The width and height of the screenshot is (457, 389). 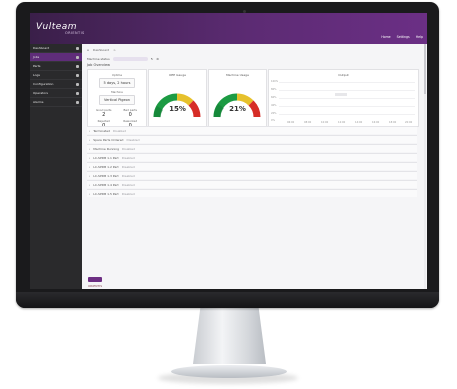 What do you see at coordinates (252, 157) in the screenshot?
I see `list-item: › LC-SPDB 1.1 Part Disabled` at bounding box center [252, 157].